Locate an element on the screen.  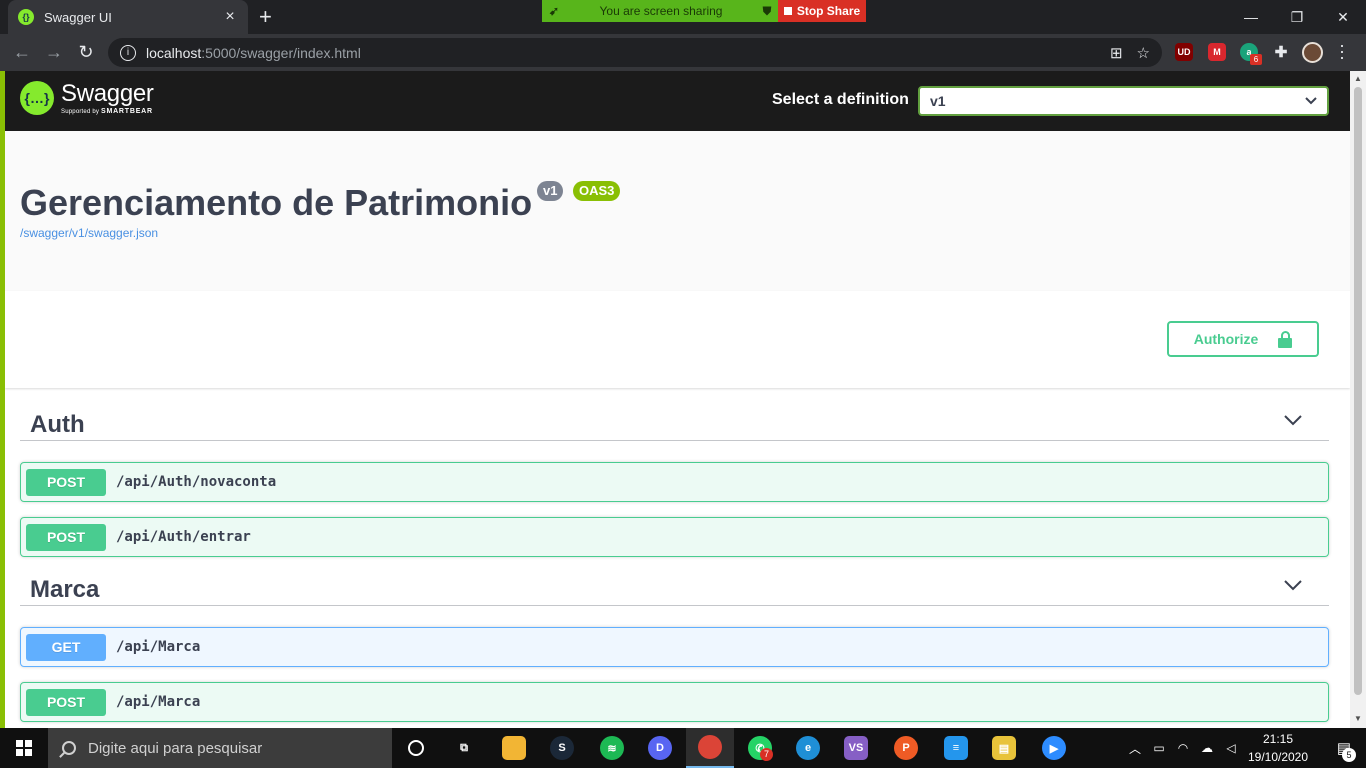
search-placeholder: Digite aqui para pesquisar is located at coordinates (175, 748).